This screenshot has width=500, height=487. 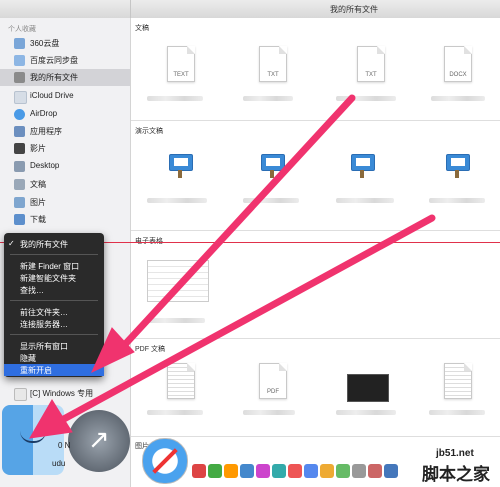 I want to click on watermark-name: 脚本之家, so click(x=456, y=474).